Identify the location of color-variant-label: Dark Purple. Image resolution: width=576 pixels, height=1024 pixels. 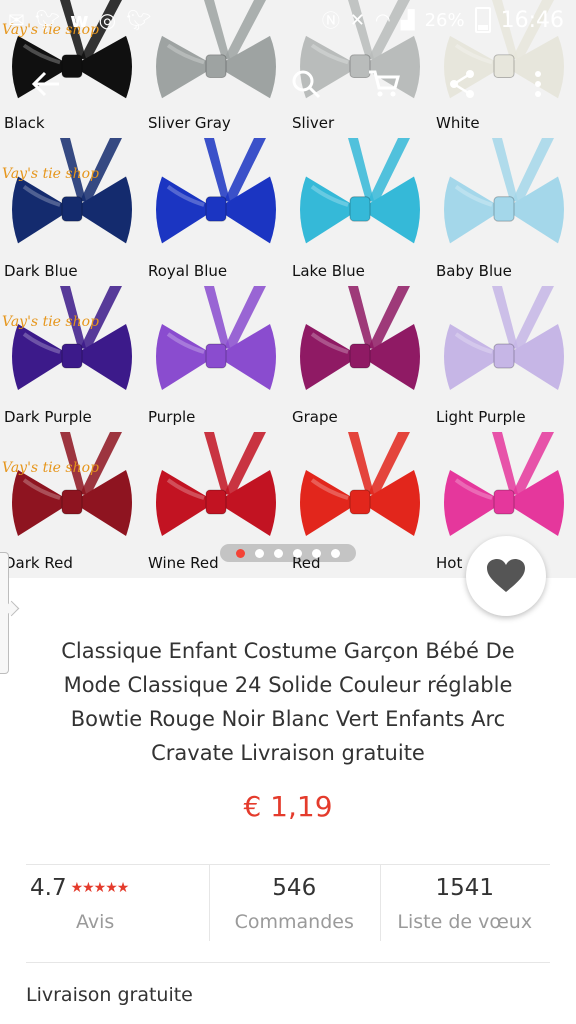
(48, 417).